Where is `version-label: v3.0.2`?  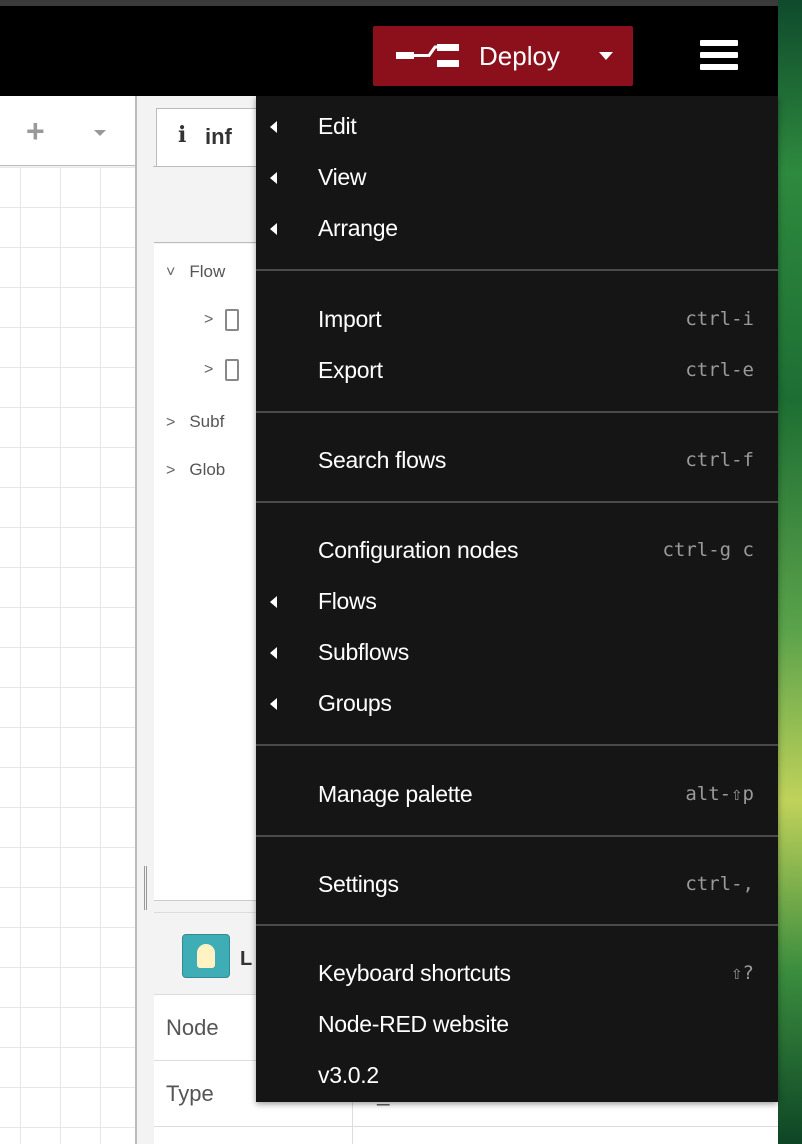 version-label: v3.0.2 is located at coordinates (348, 1075).